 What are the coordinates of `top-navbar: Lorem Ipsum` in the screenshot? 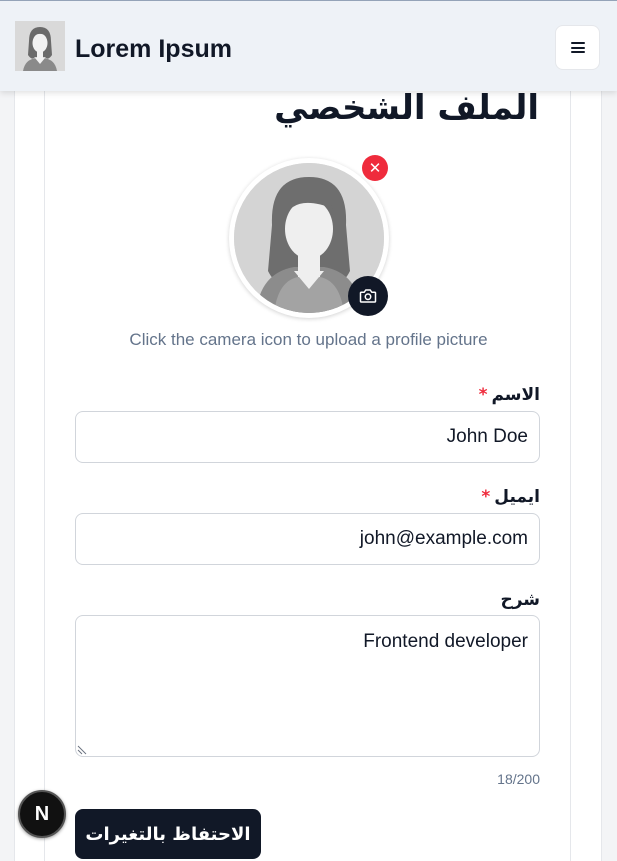 It's located at (308, 45).